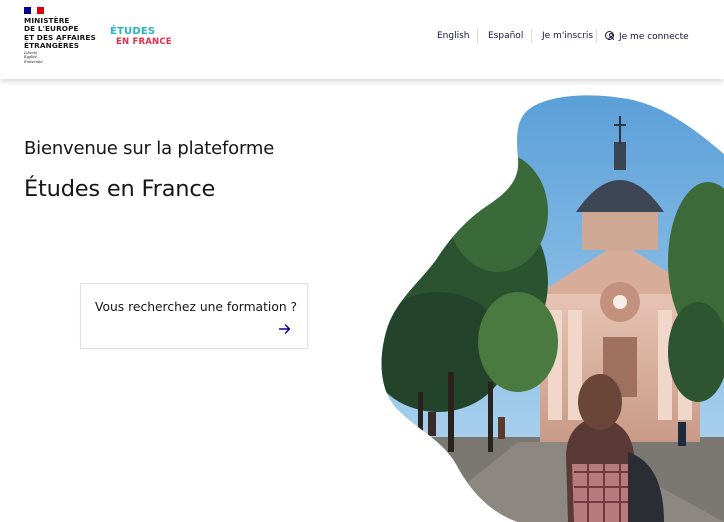  Describe the element at coordinates (33, 57) in the screenshot. I see `republic-motto: Liberté Égalité Fraternité` at that location.